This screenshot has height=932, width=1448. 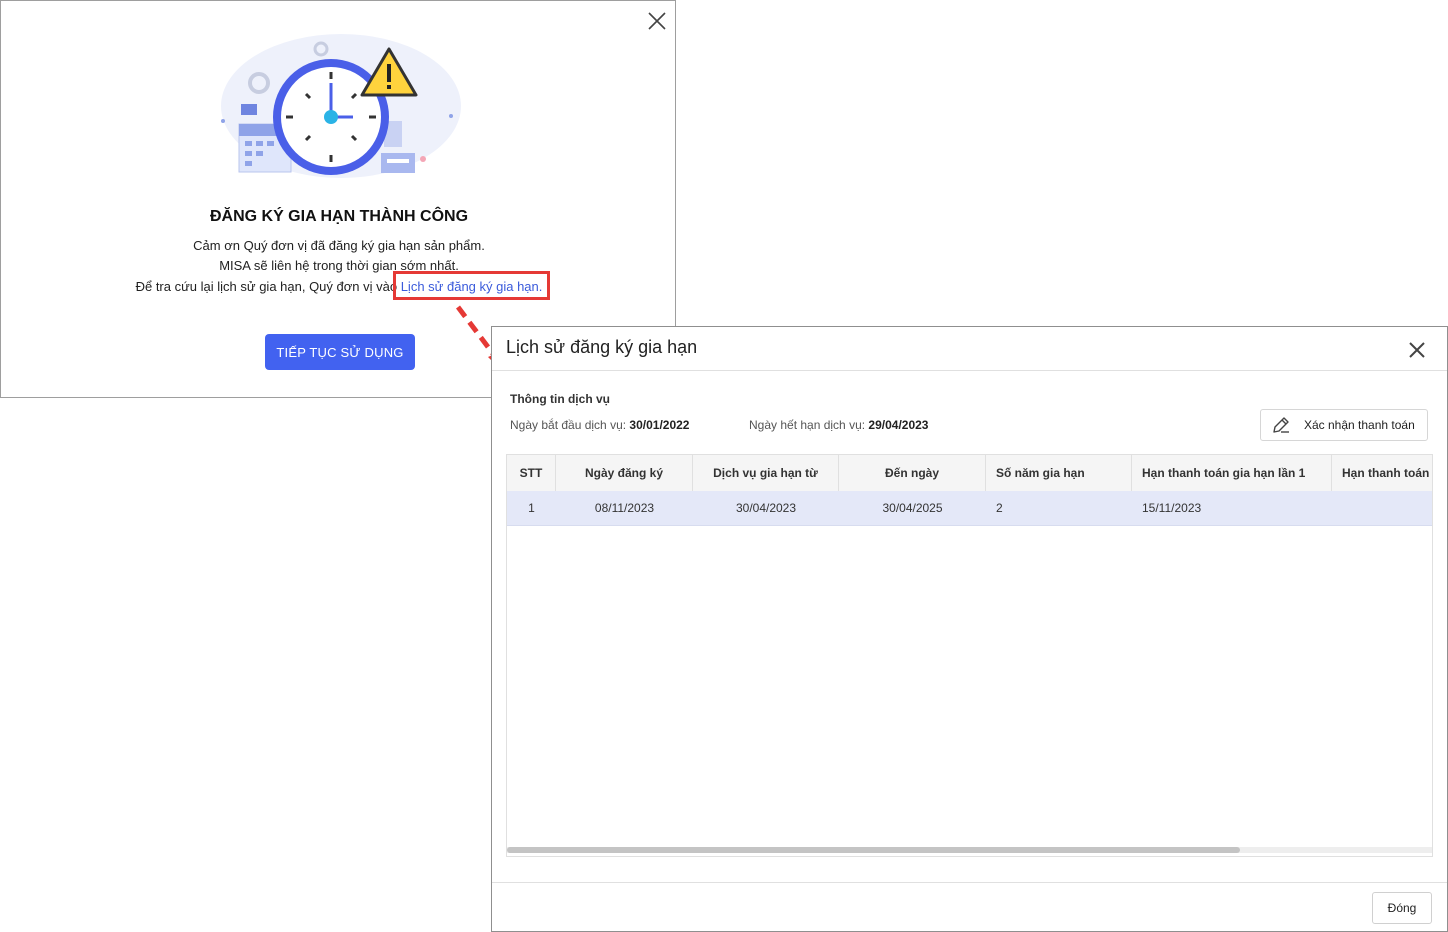 I want to click on scrollbar-thumb, so click(x=873, y=850).